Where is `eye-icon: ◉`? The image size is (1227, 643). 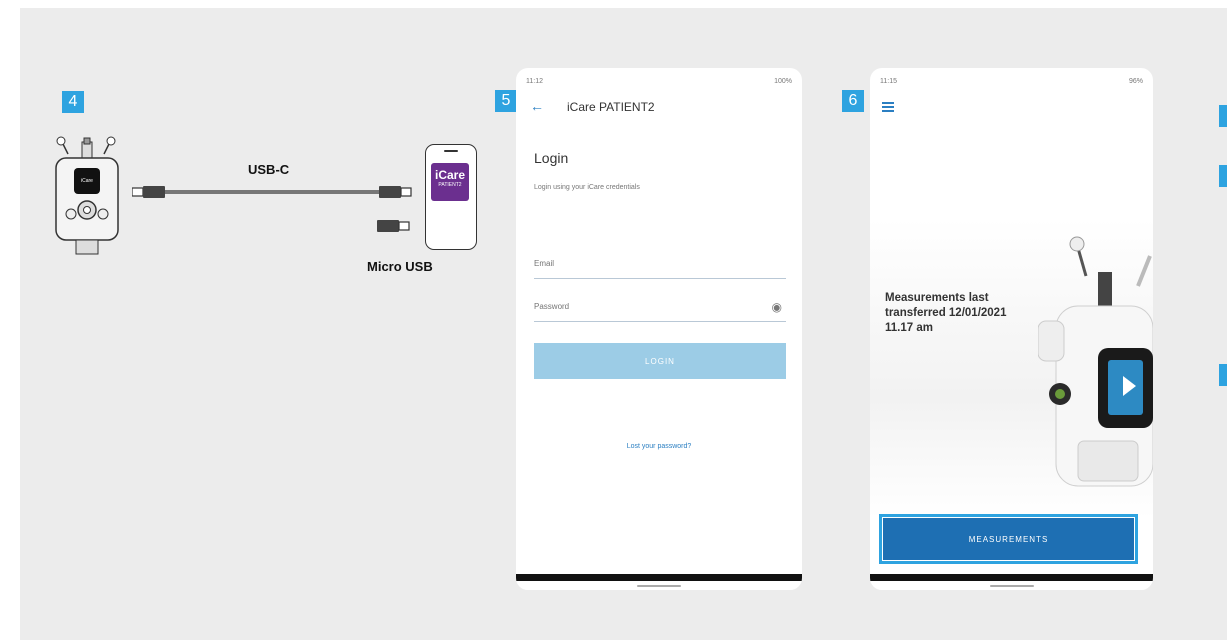 eye-icon: ◉ is located at coordinates (777, 307).